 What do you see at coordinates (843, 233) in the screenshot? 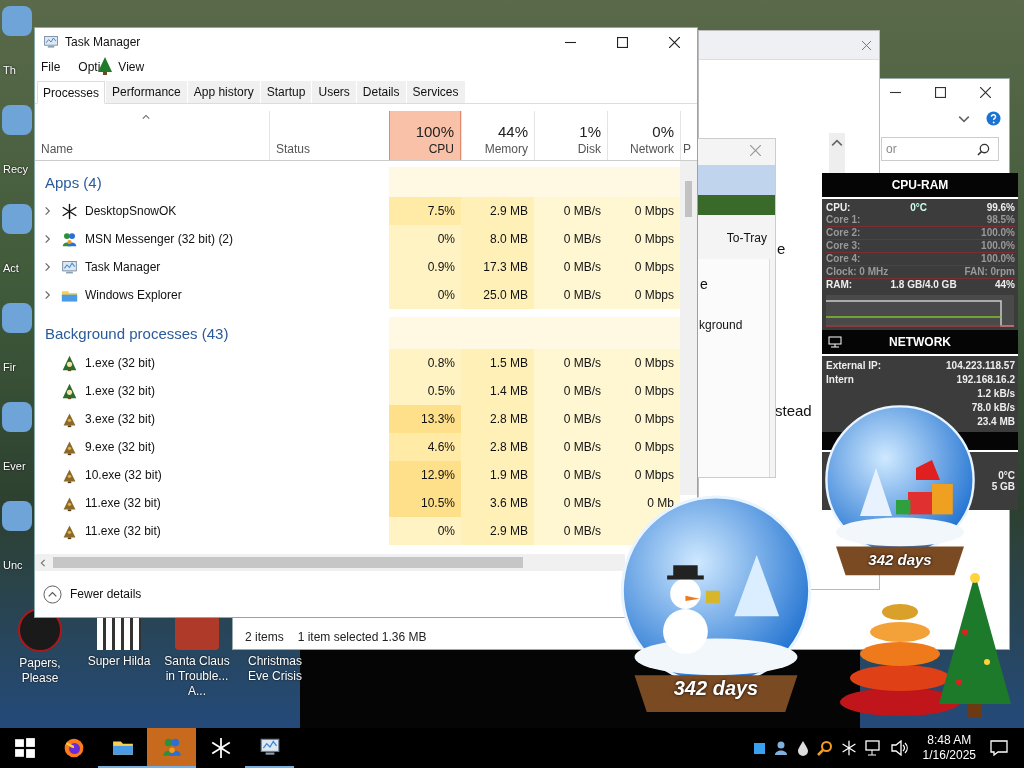
I see `stat-label: Core 2:` at bounding box center [843, 233].